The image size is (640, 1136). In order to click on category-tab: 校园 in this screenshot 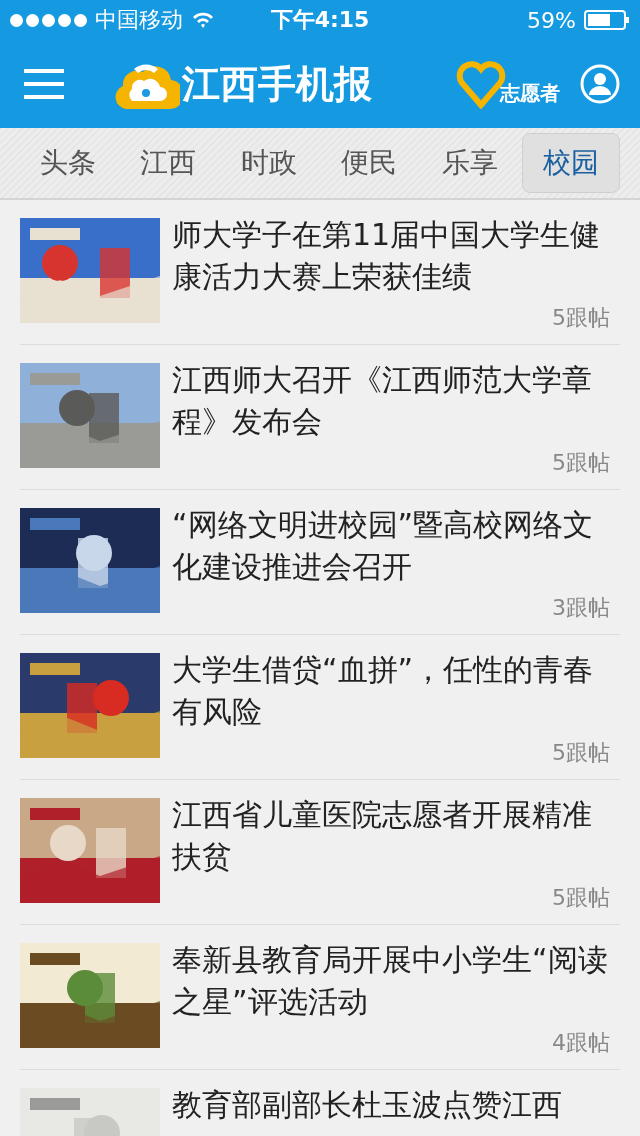, I will do `click(570, 163)`.